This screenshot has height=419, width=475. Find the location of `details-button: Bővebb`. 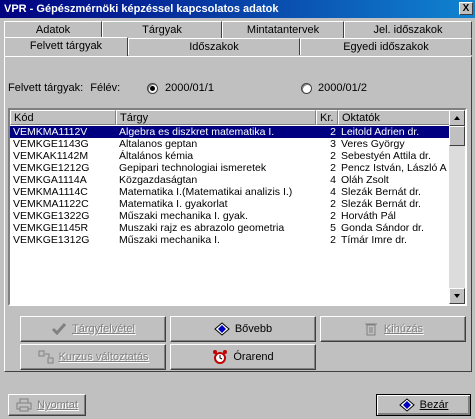

details-button: Bővebb is located at coordinates (243, 329).